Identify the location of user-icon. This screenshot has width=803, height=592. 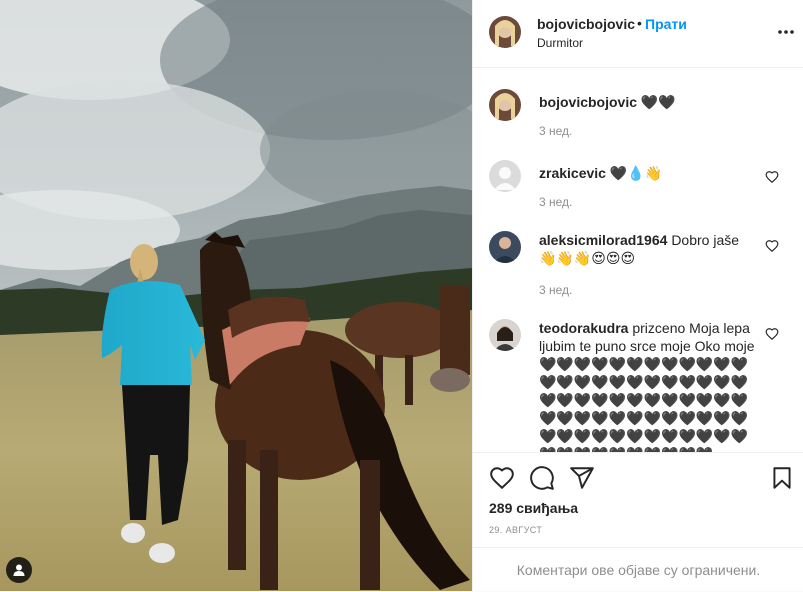
(19, 570).